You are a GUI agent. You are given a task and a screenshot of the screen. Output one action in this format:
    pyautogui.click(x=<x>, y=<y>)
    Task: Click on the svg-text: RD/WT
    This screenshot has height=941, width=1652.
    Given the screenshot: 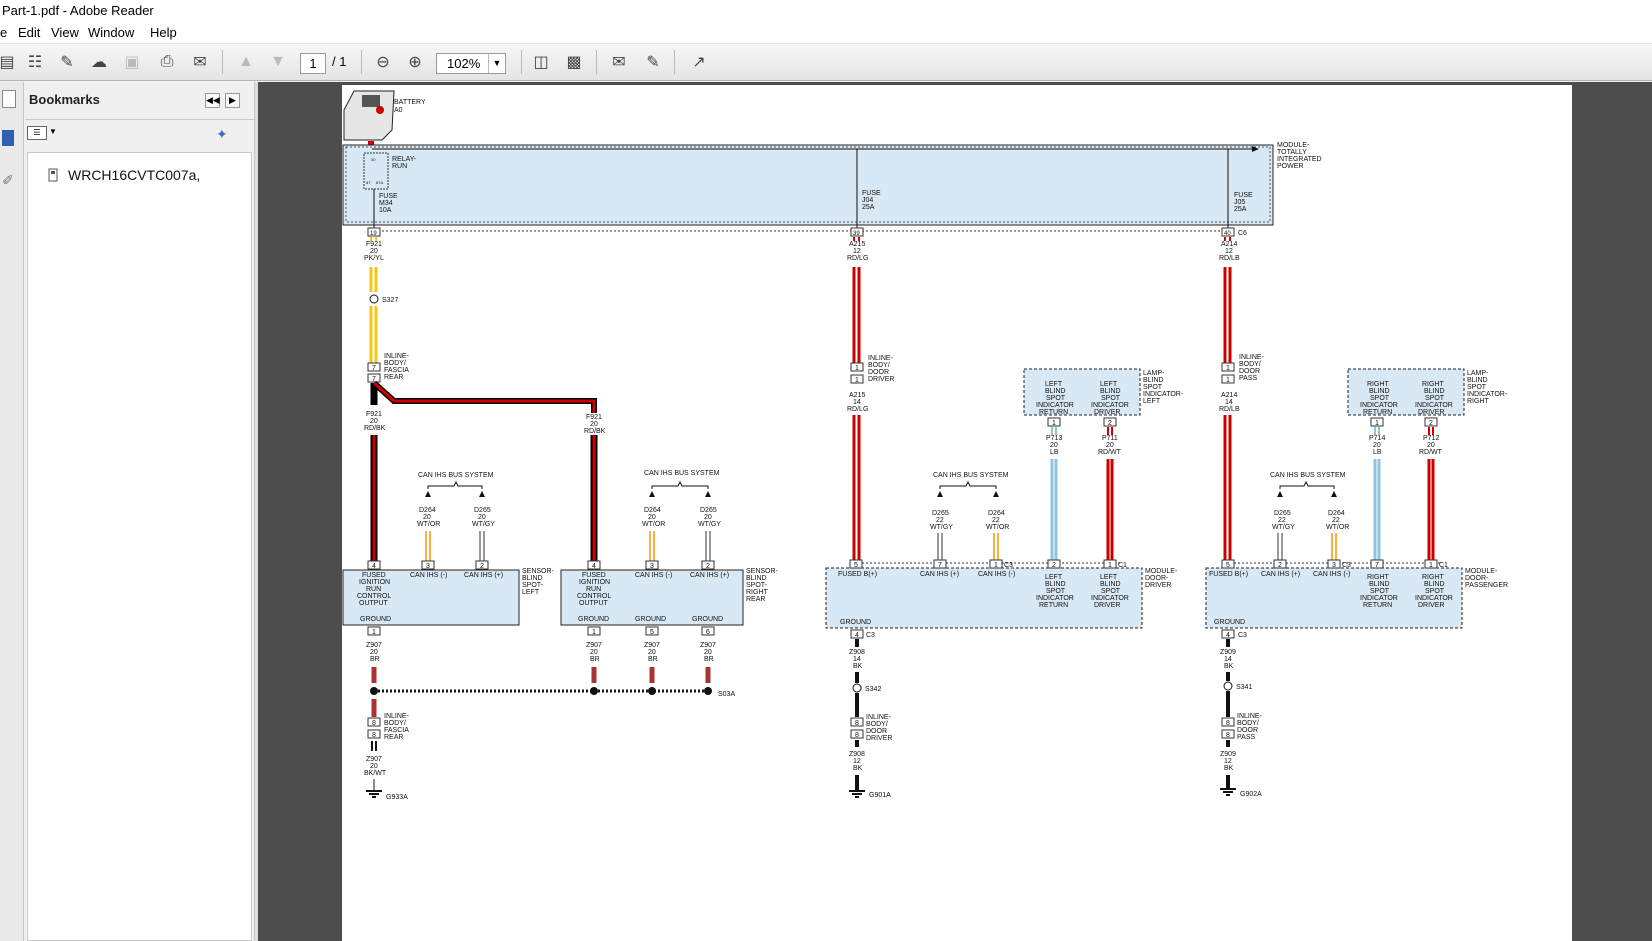 What is the action you would take?
    pyautogui.click(x=1110, y=452)
    